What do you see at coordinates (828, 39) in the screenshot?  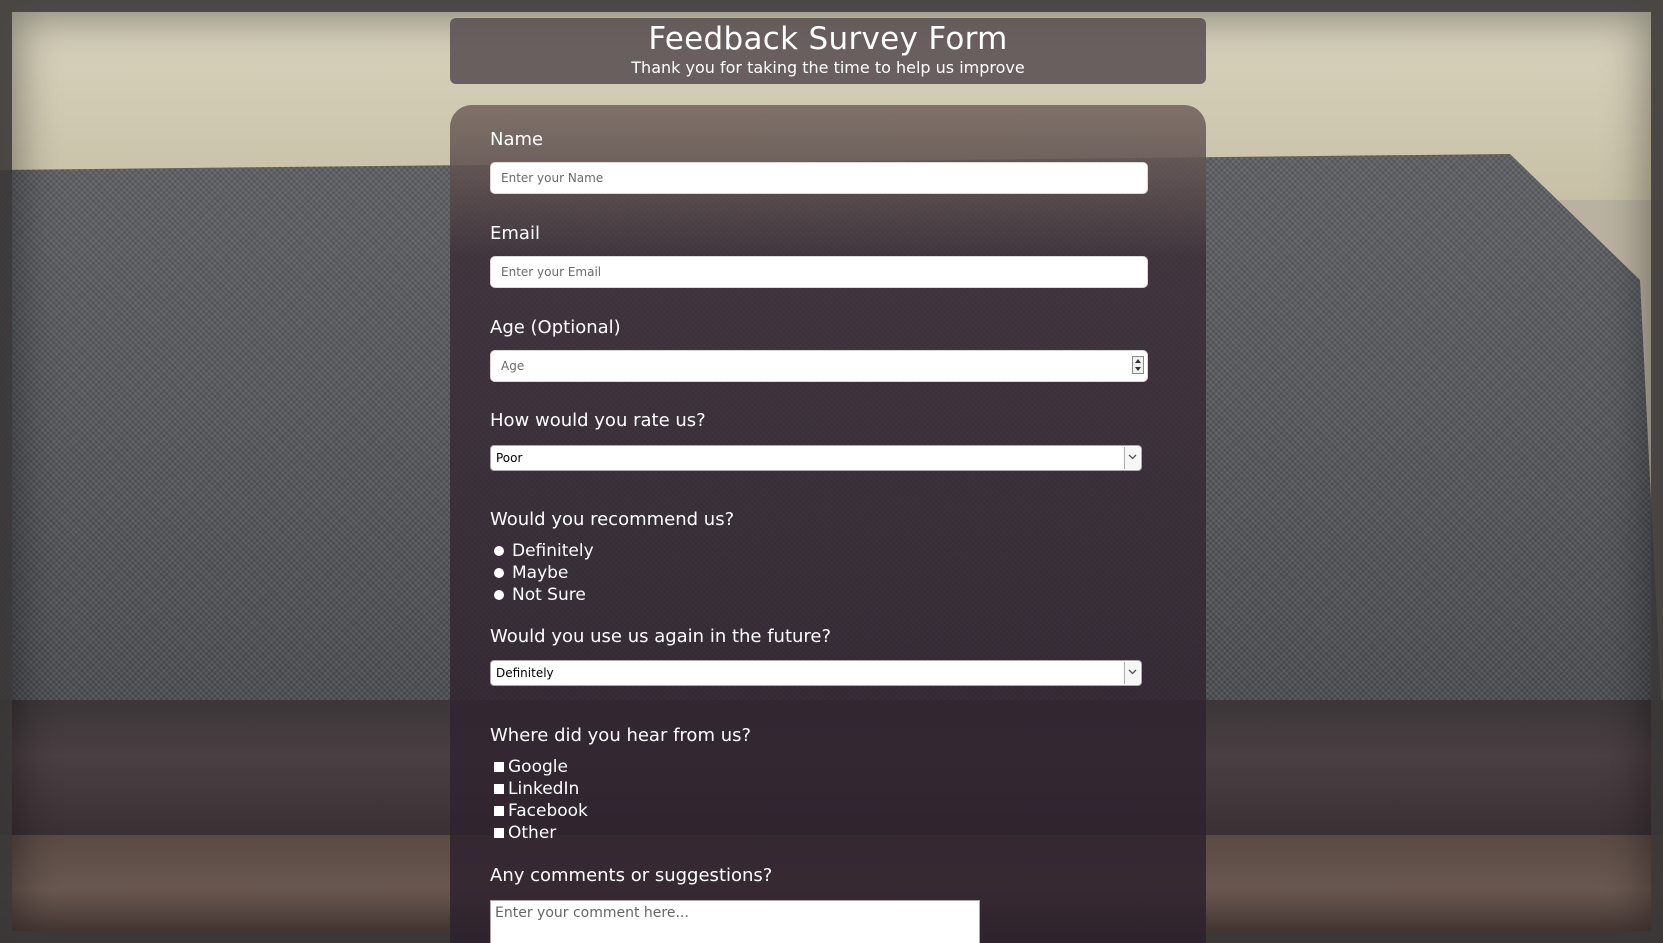 I see `page-title: Feedback Survey Form` at bounding box center [828, 39].